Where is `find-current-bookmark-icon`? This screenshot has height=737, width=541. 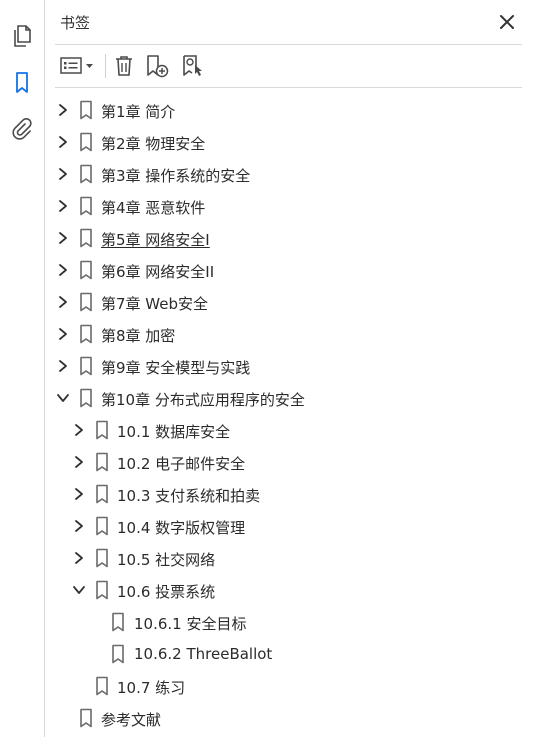 find-current-bookmark-icon is located at coordinates (193, 66).